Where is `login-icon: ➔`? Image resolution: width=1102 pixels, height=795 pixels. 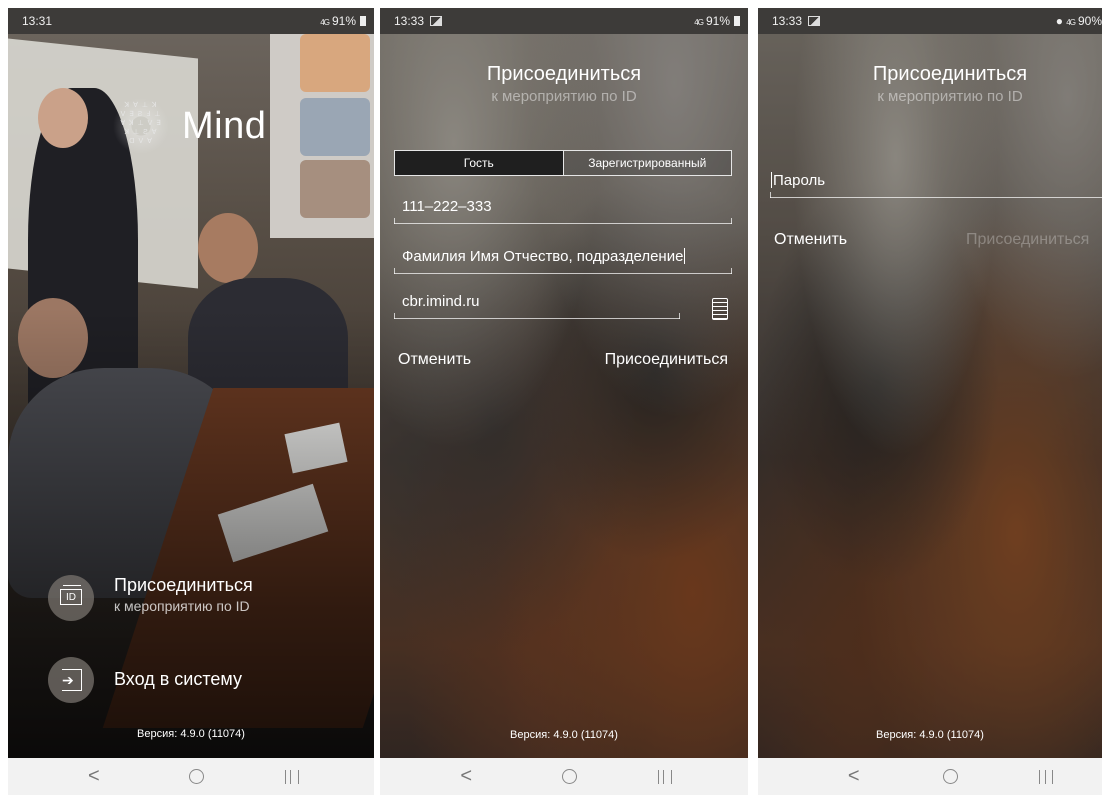 login-icon: ➔ is located at coordinates (72, 680).